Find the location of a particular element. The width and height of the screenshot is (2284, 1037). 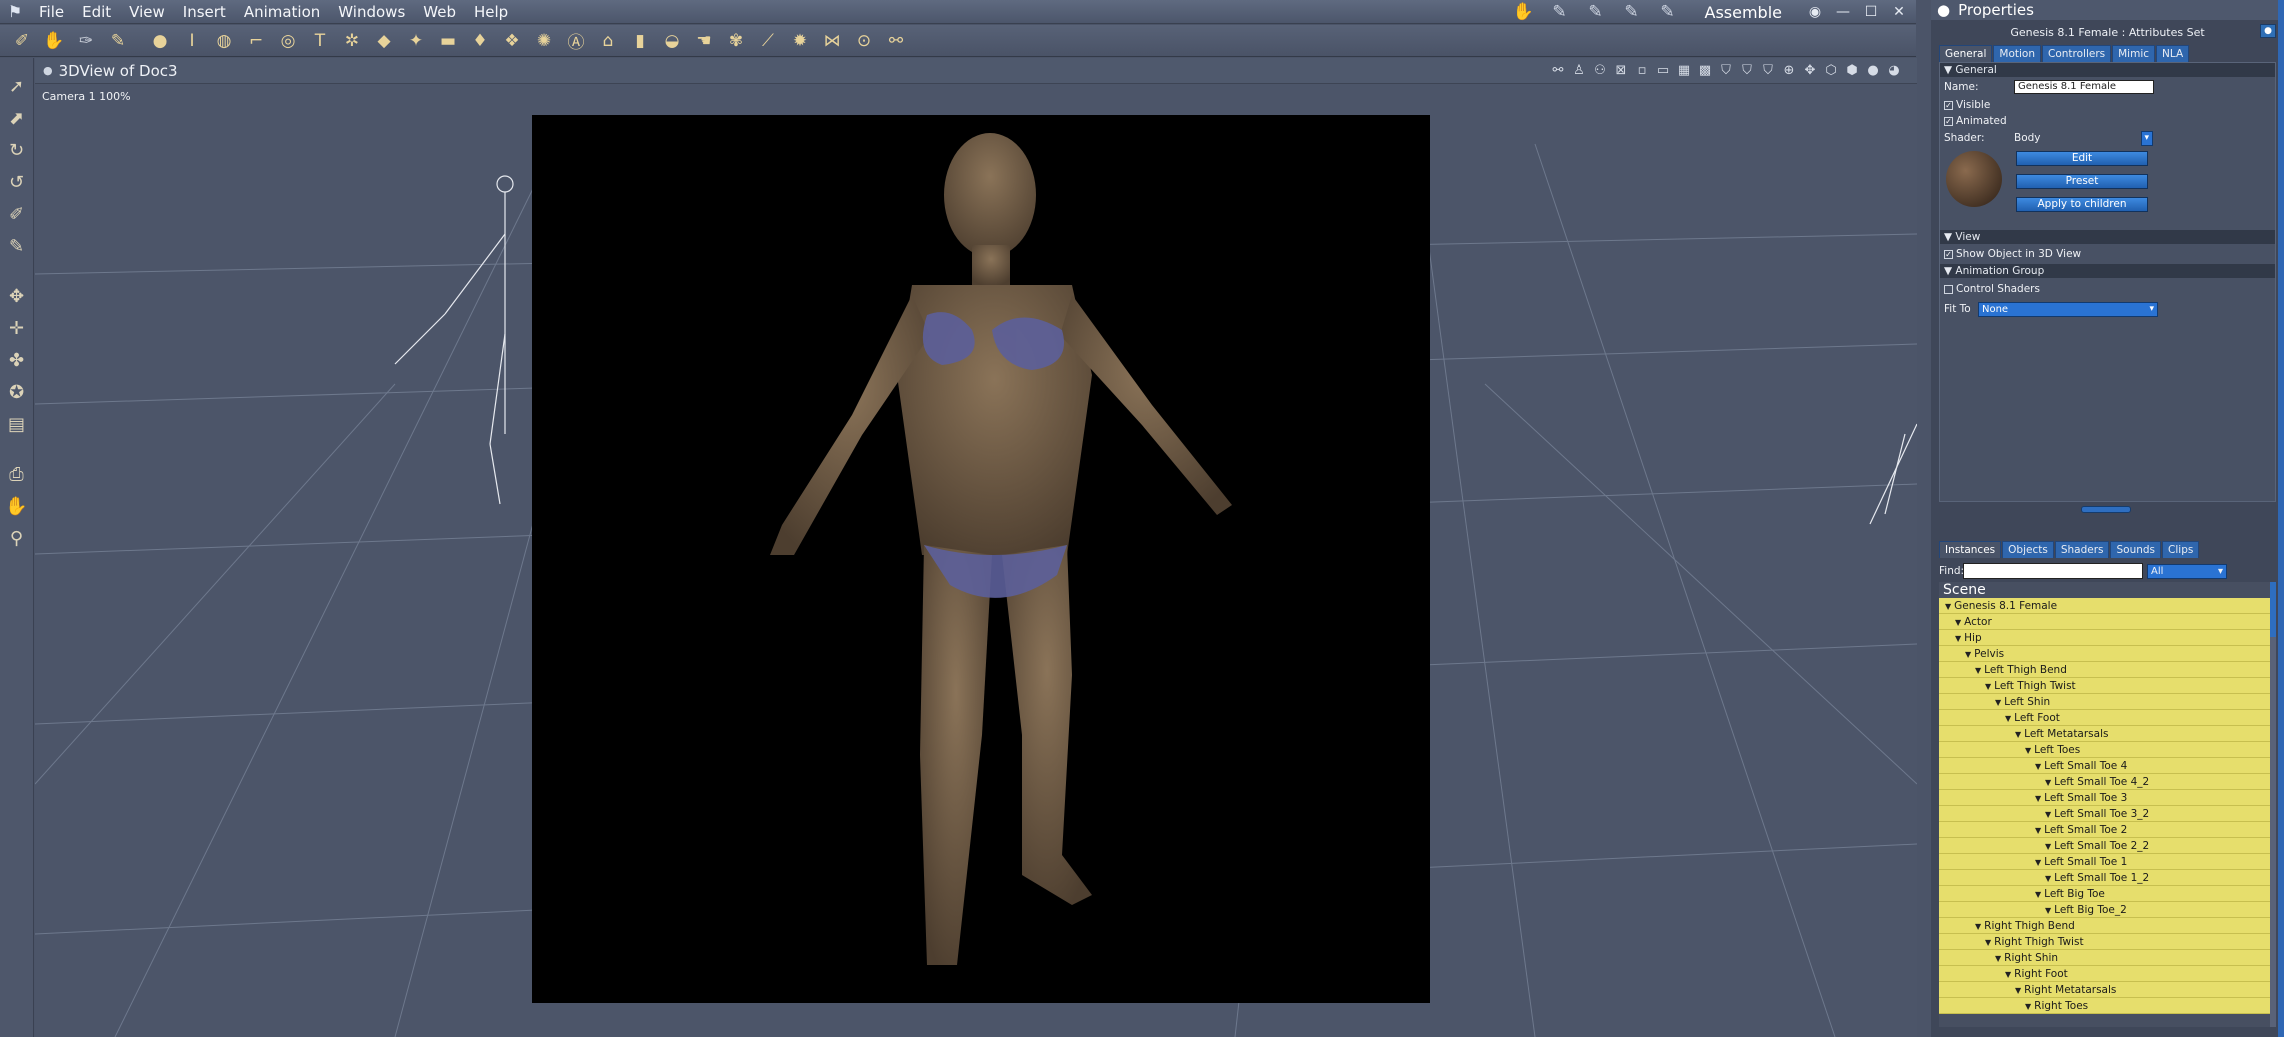

tab-general: General is located at coordinates (1966, 53).